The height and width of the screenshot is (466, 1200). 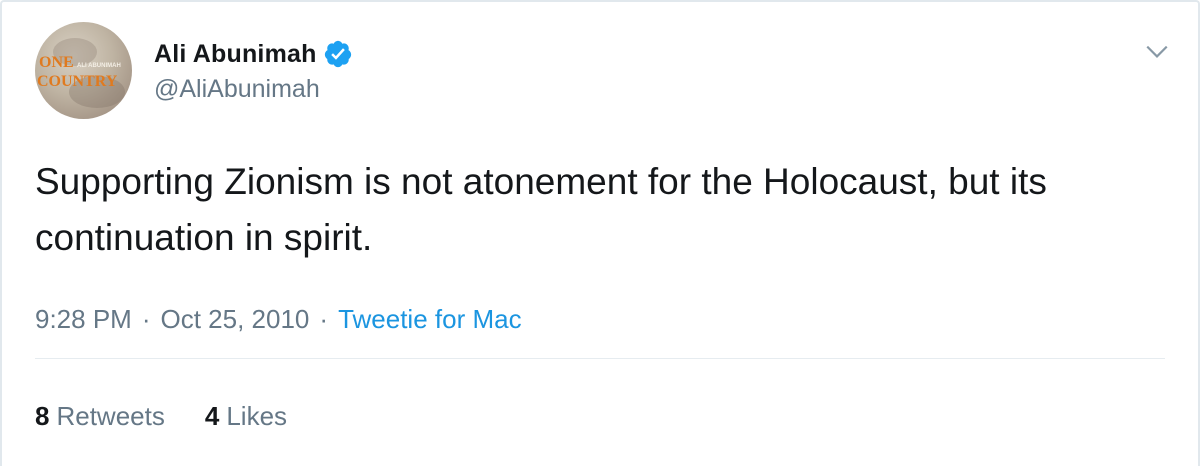 I want to click on retweets-stat: 8 Retweets, so click(x=100, y=416).